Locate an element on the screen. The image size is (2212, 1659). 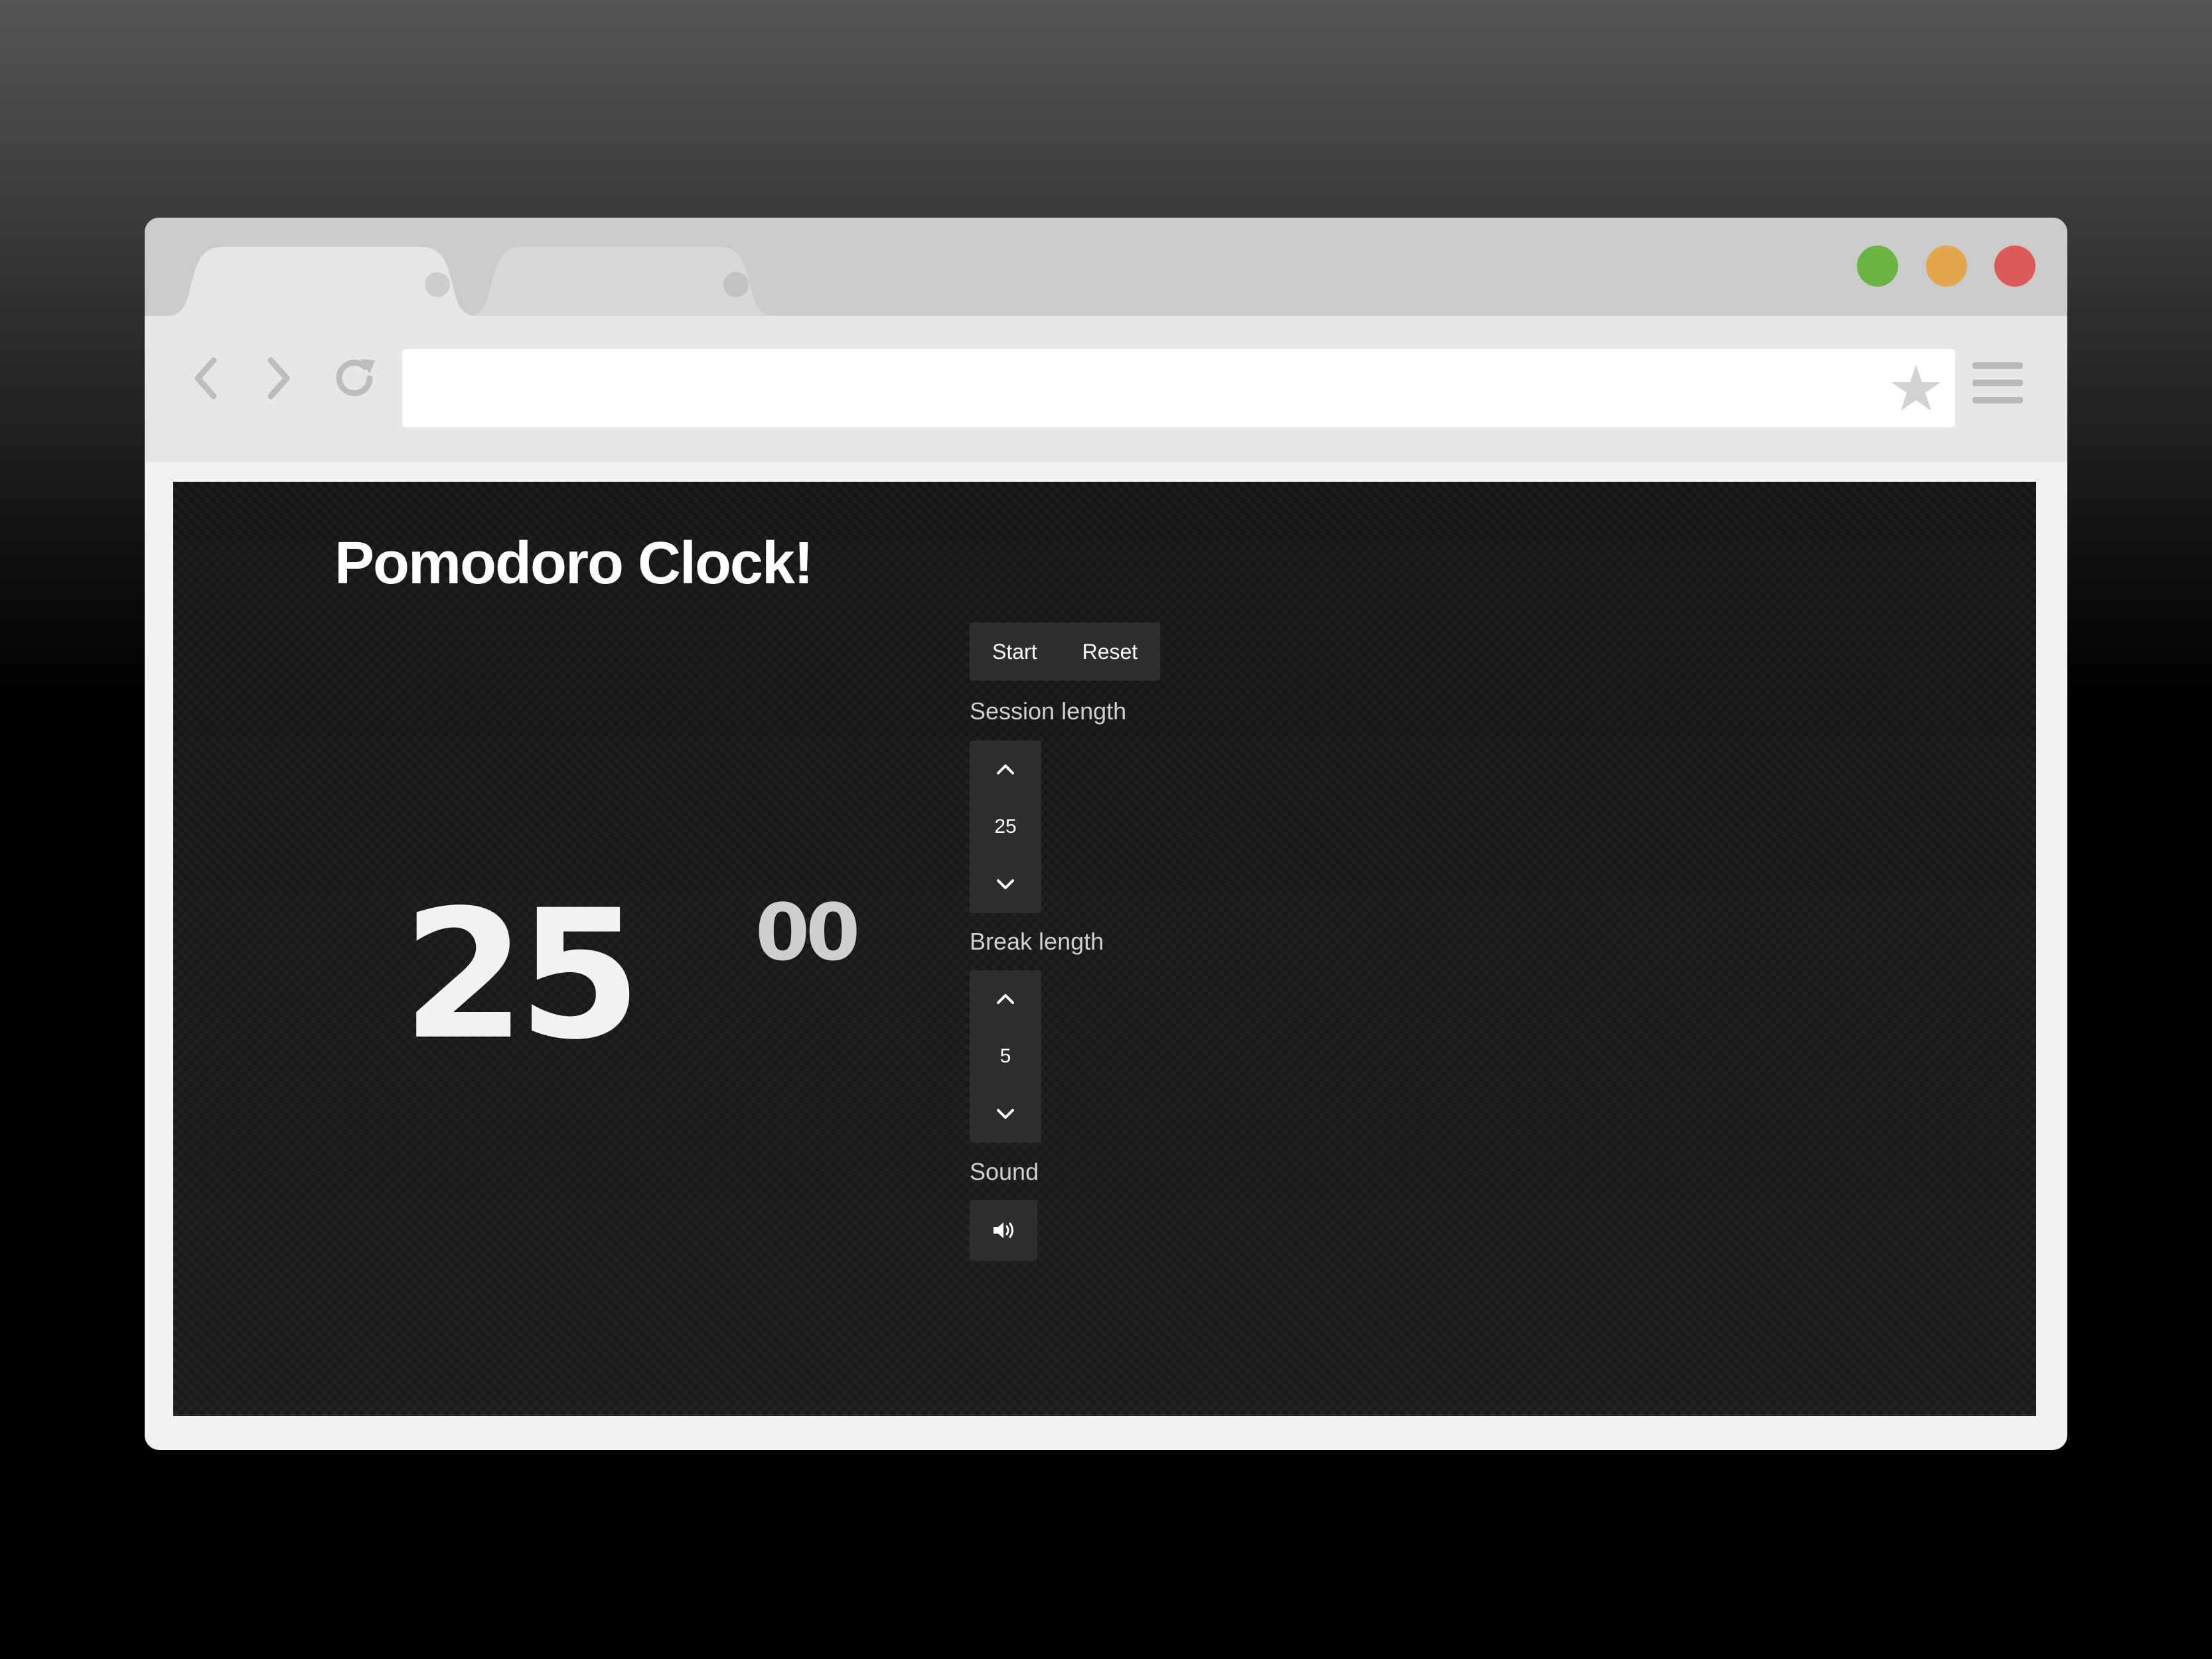
back-arrow-icon is located at coordinates (206, 378).